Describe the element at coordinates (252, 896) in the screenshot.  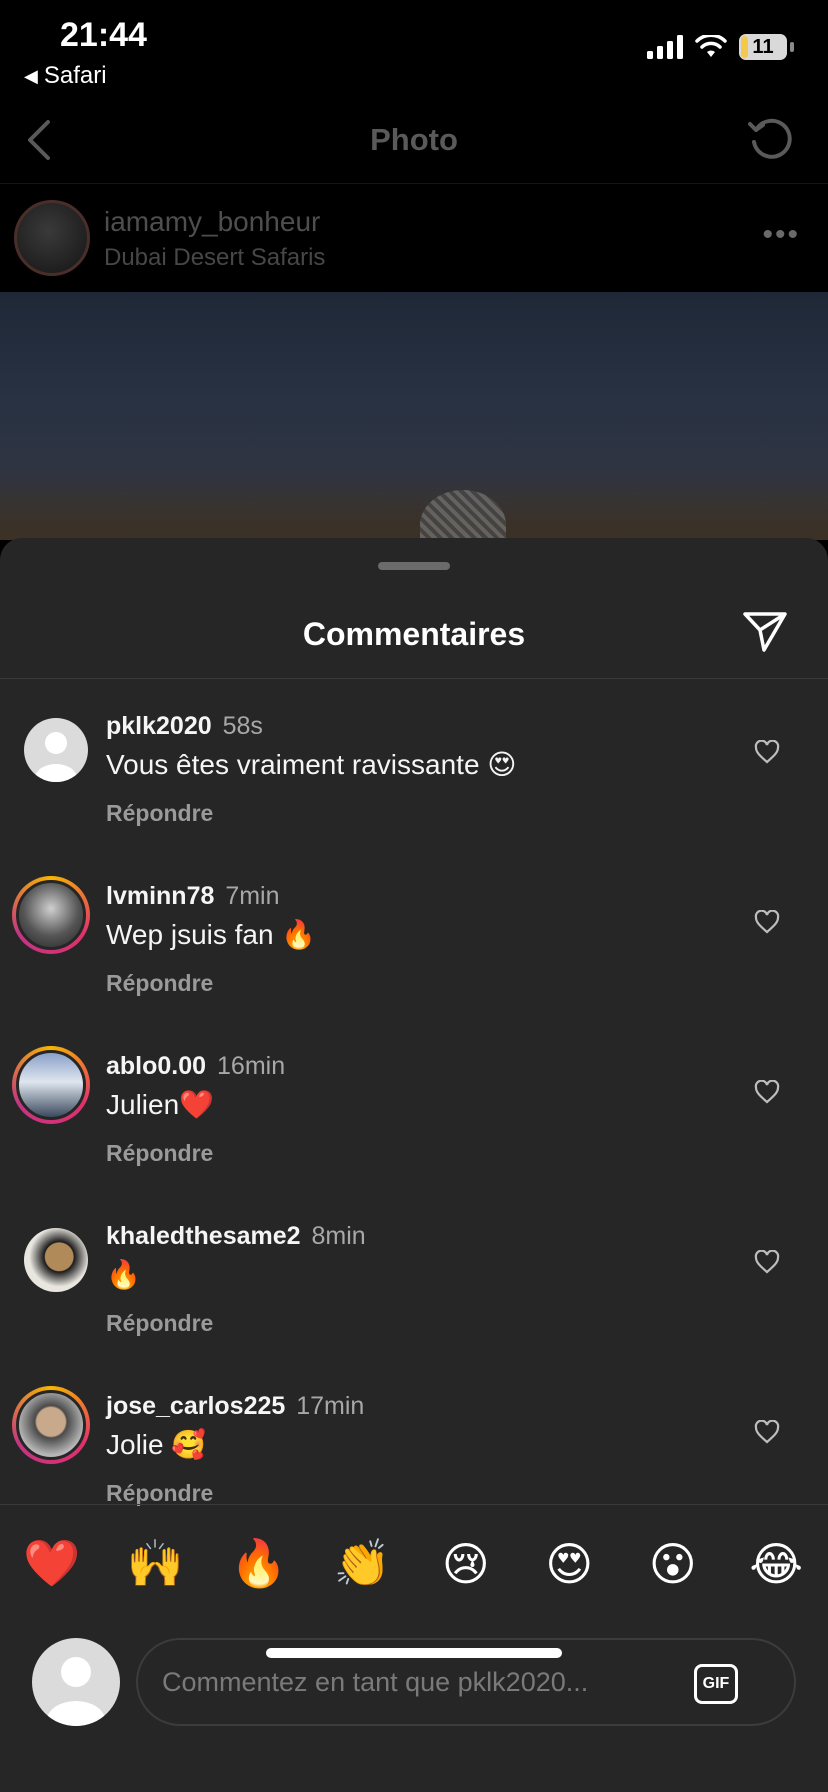
I see `comment-time: 7min` at that location.